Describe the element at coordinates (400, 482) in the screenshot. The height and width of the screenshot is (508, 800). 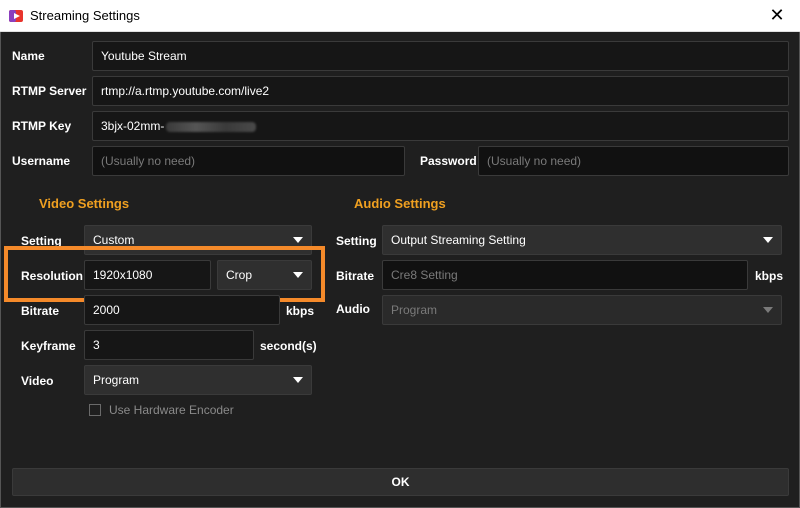
I see `ok-button: OK` at that location.